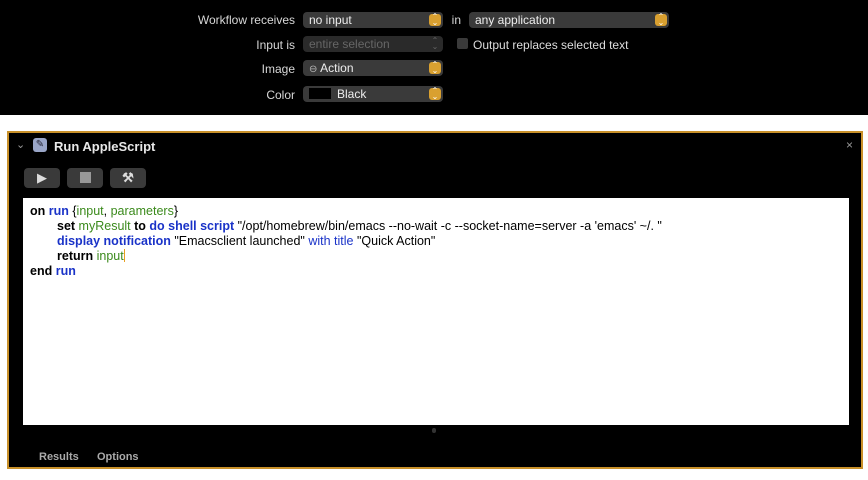 Image resolution: width=868 pixels, height=480 pixels. I want to click on stop-button, so click(85, 178).